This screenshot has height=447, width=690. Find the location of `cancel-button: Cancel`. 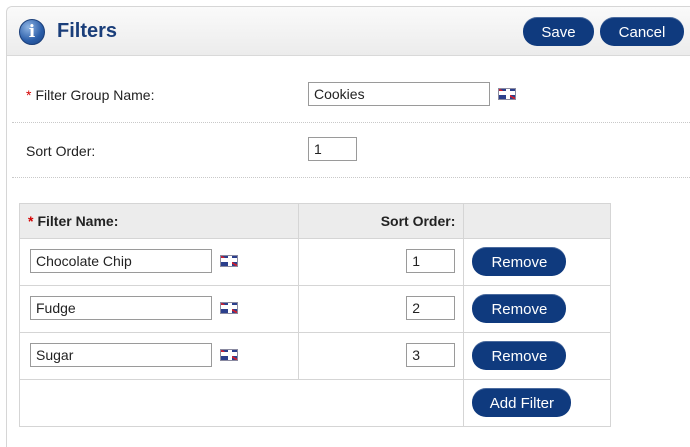

cancel-button: Cancel is located at coordinates (642, 31).